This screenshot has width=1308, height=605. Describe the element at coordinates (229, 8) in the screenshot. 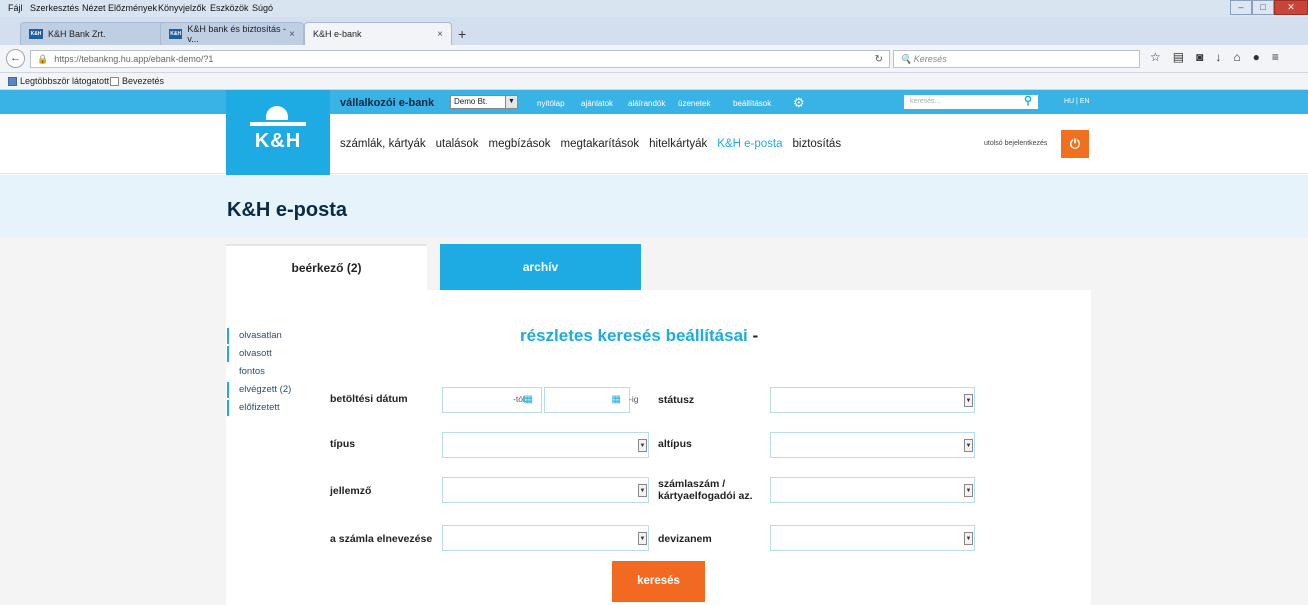

I see `menu-tools: Eszközök` at that location.